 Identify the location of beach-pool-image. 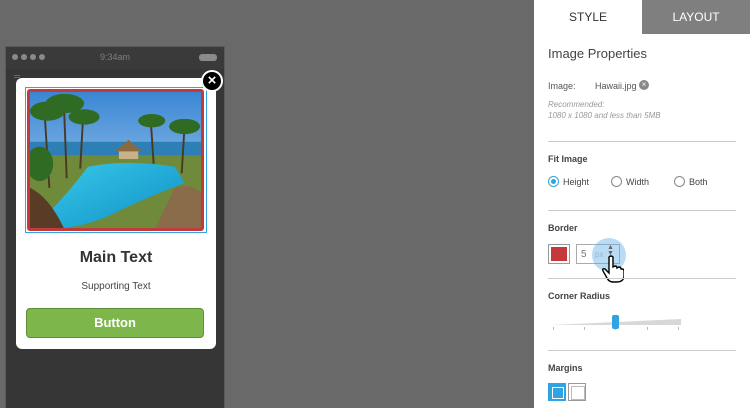
(115, 160).